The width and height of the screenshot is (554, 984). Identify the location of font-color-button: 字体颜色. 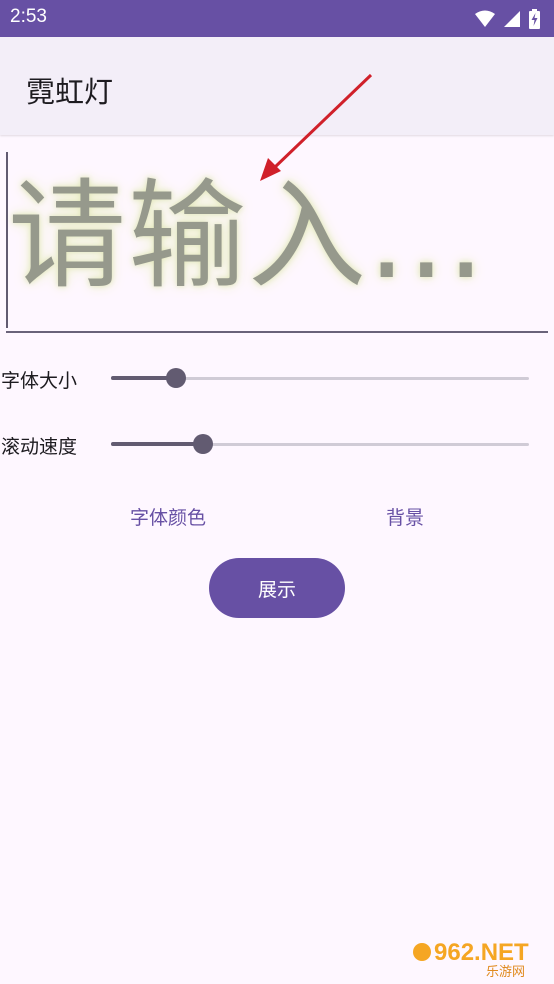
(168, 516).